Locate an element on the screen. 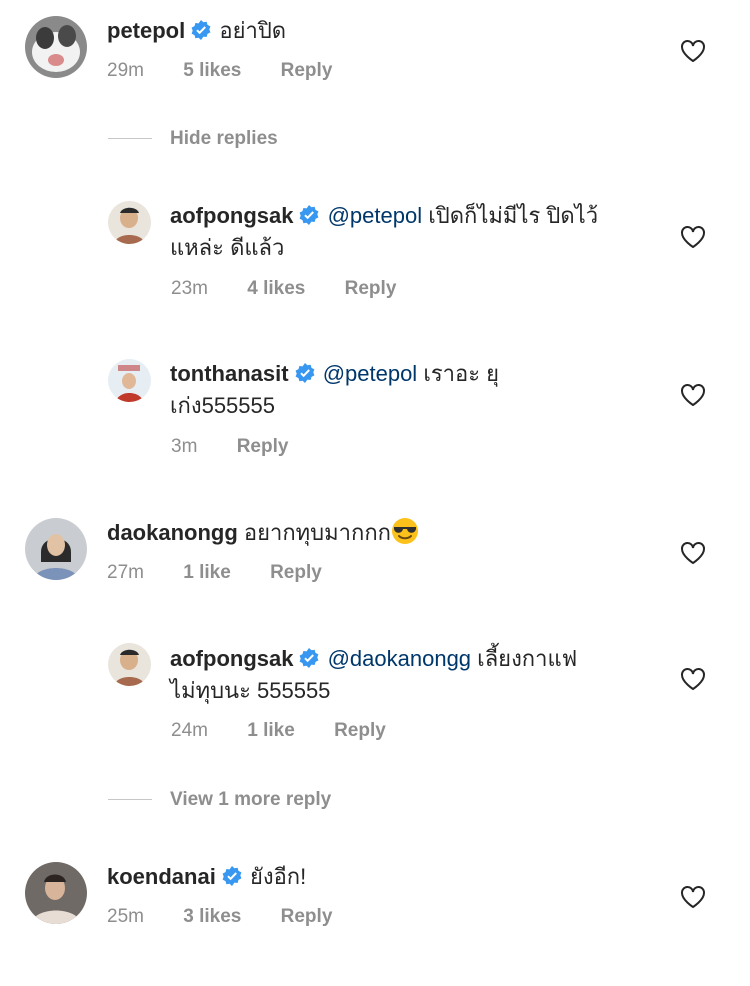 This screenshot has width=750, height=986. likes-count: 4 likes is located at coordinates (276, 288).